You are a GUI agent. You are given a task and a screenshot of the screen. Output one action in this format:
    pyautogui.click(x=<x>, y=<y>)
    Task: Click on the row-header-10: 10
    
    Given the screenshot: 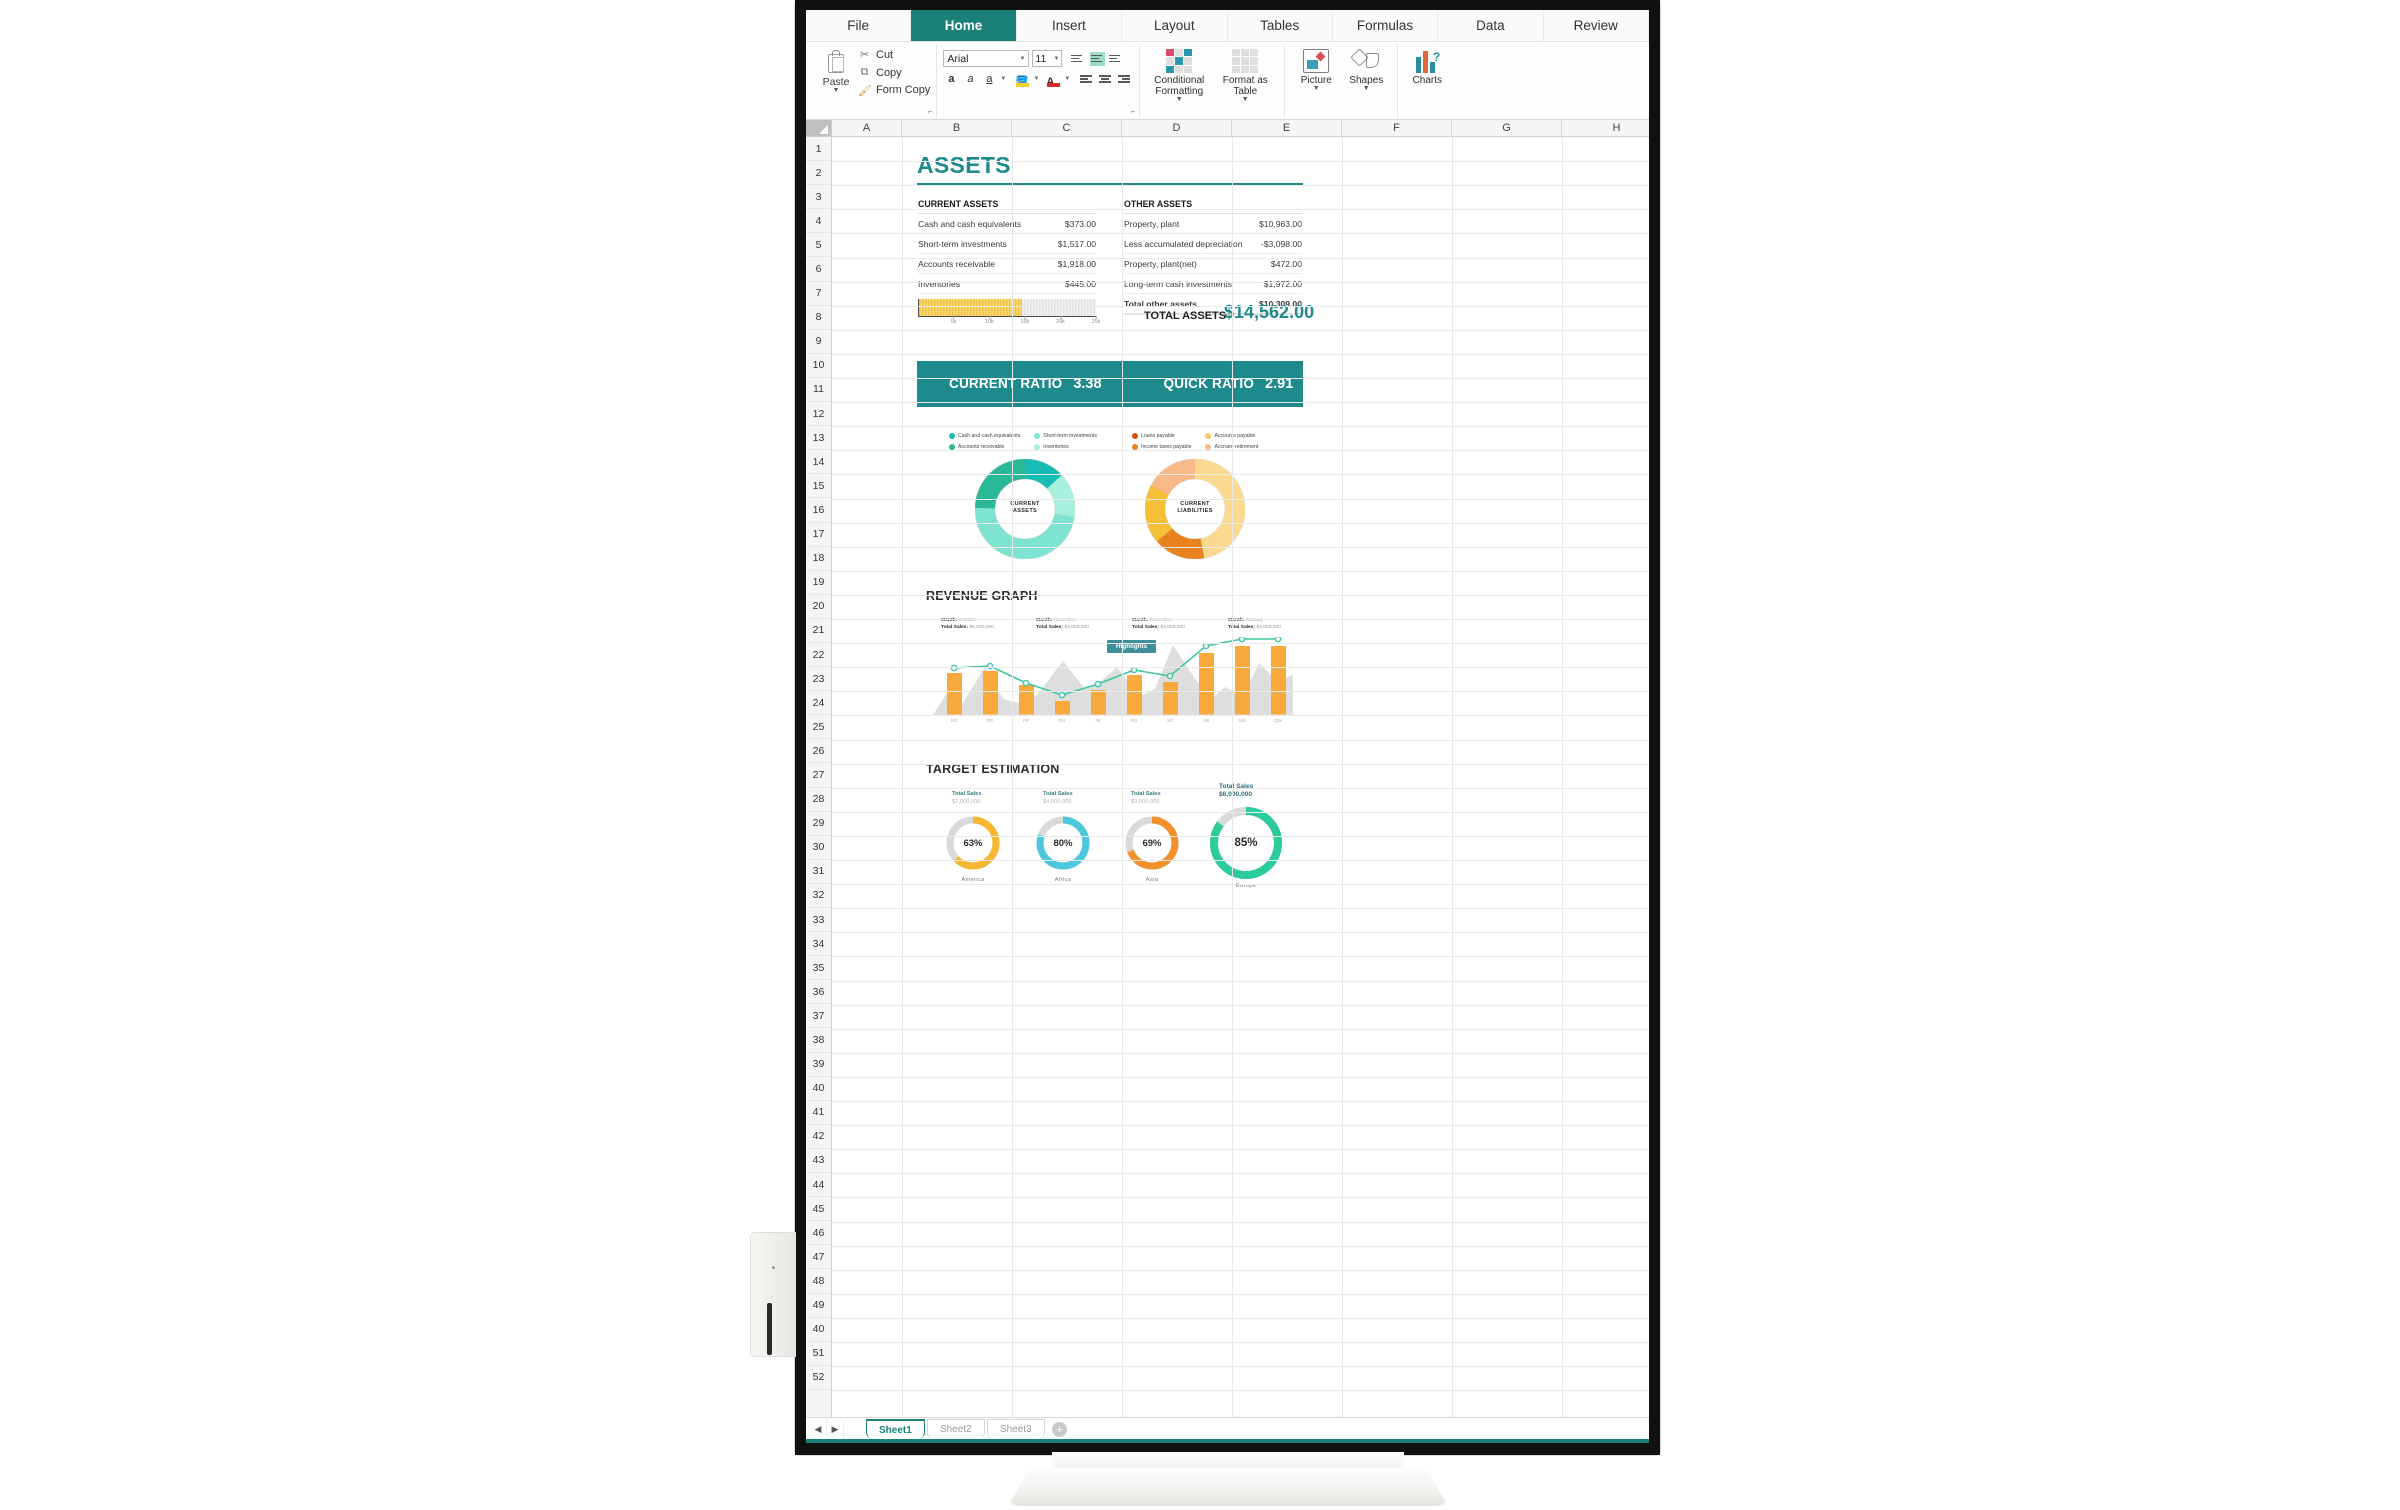 What is the action you would take?
    pyautogui.click(x=818, y=365)
    